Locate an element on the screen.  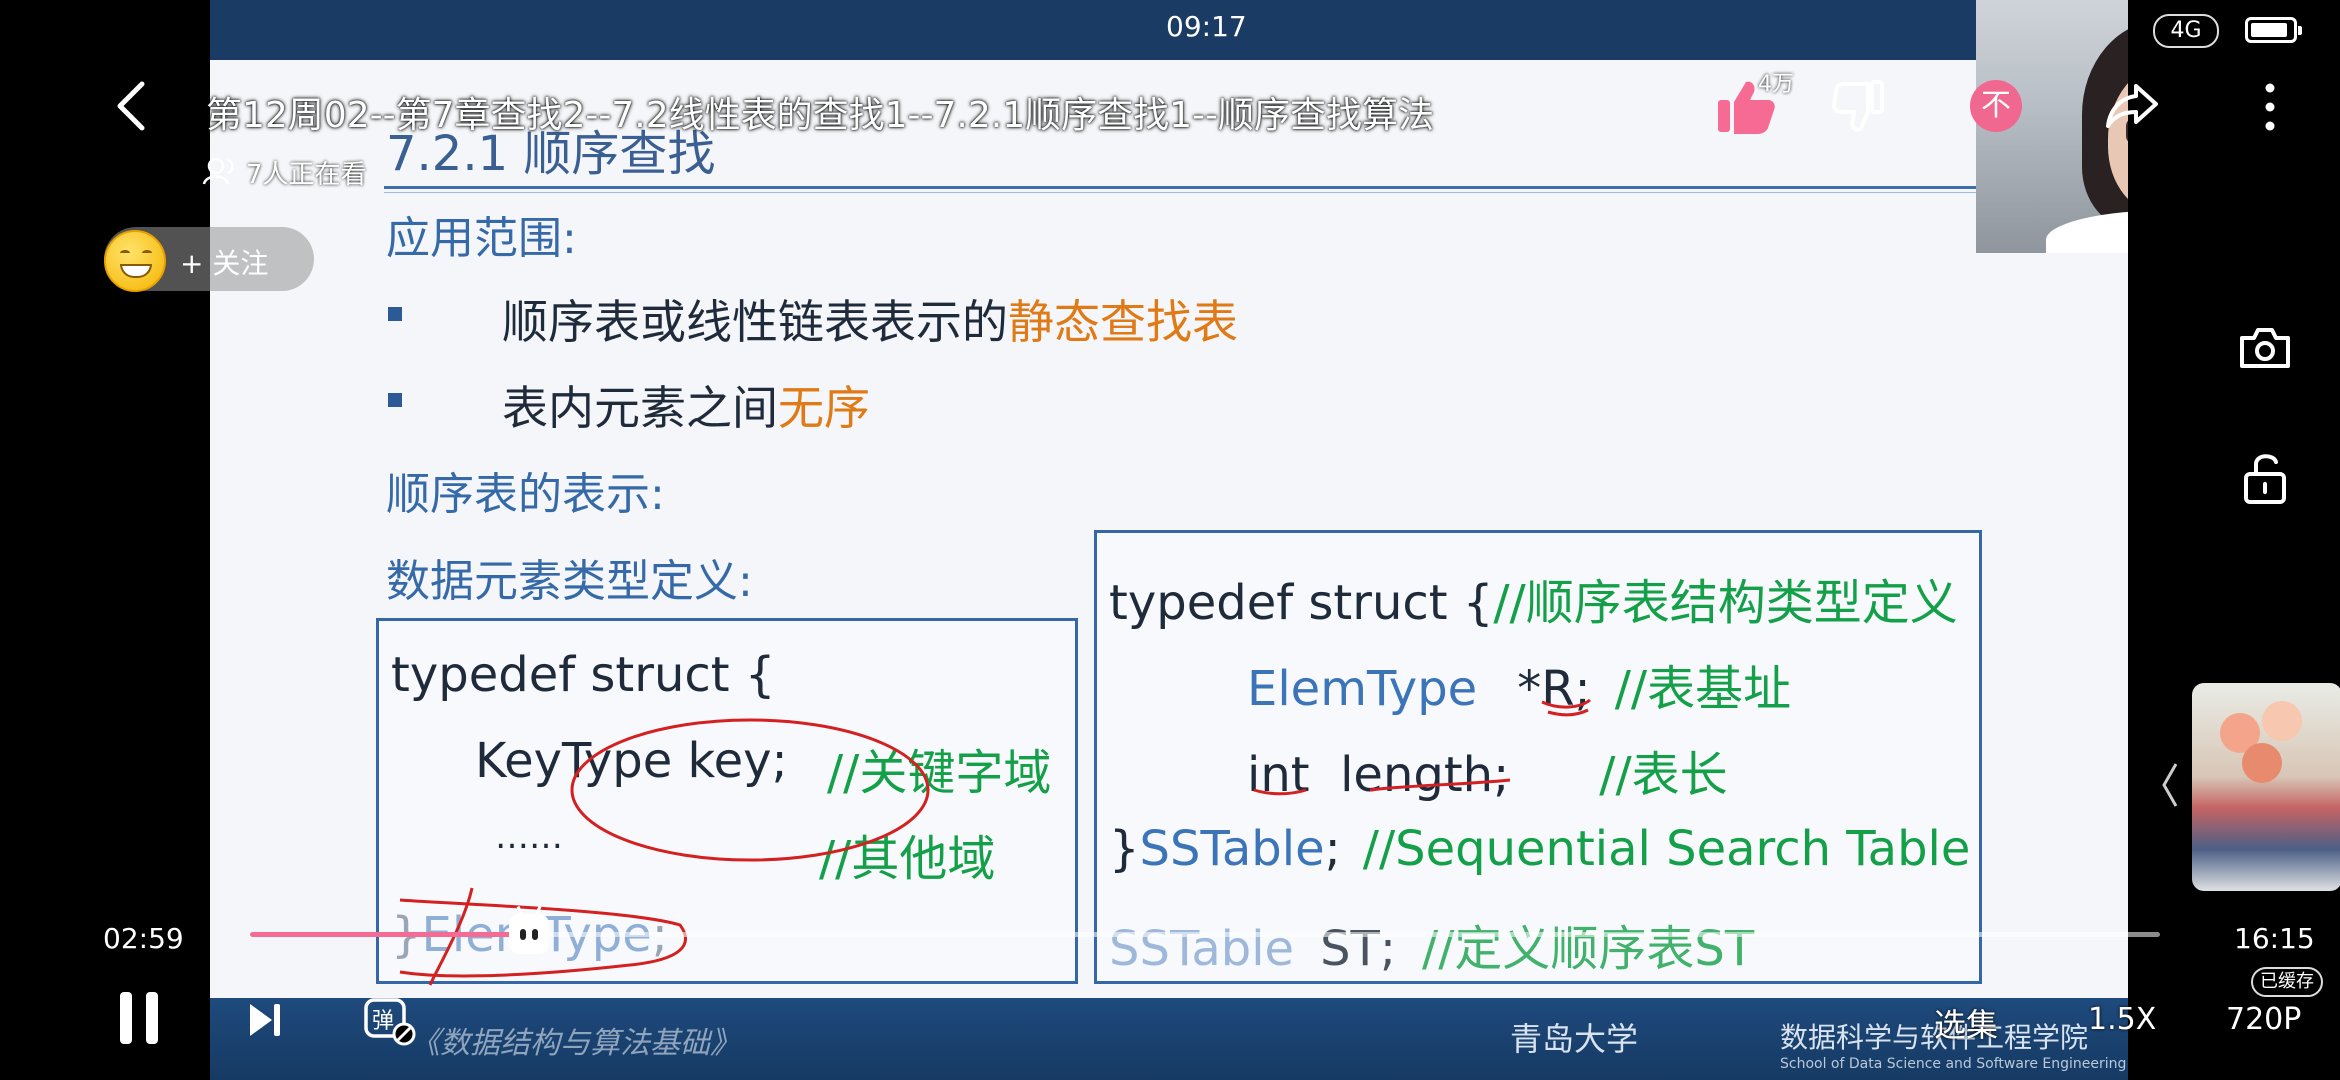
panel-collapse-icon is located at coordinates (2169, 785).